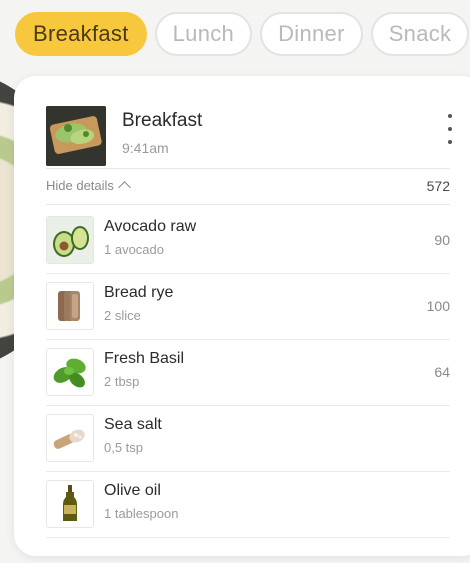 The height and width of the screenshot is (563, 470). I want to click on meal-time: 9:41am, so click(145, 148).